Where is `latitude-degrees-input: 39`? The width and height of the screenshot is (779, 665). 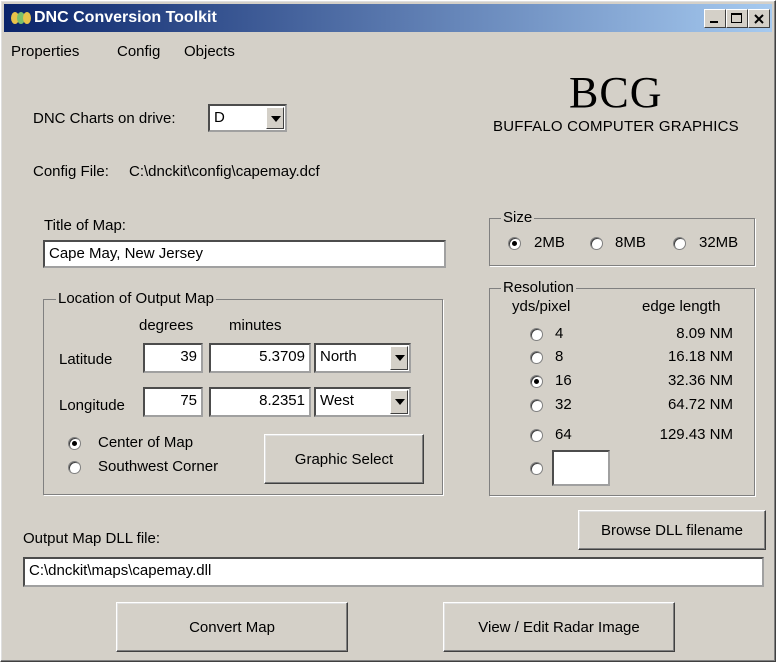 latitude-degrees-input: 39 is located at coordinates (173, 358).